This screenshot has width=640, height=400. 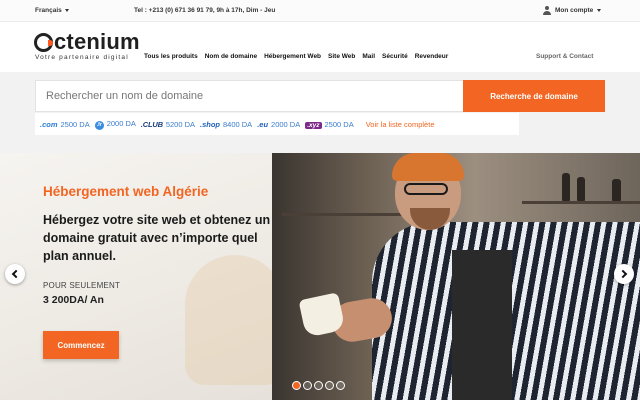 I want to click on support-contact-link: Support & Contact, so click(x=564, y=56).